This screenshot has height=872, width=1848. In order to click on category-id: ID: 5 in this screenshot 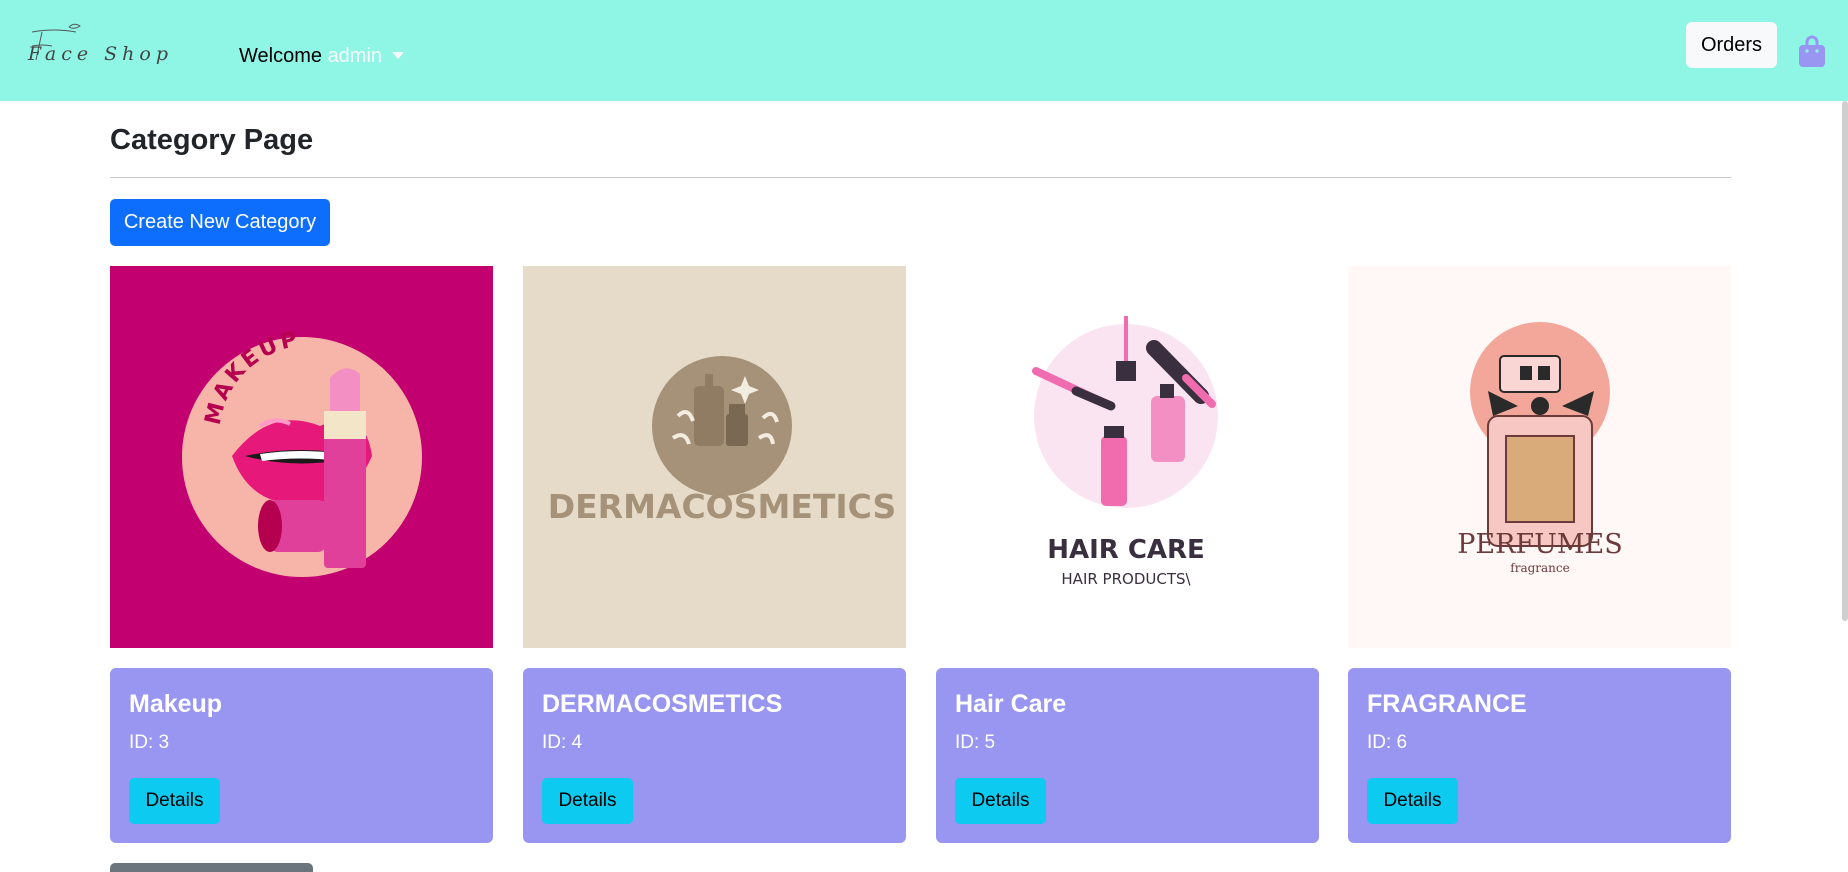, I will do `click(975, 742)`.